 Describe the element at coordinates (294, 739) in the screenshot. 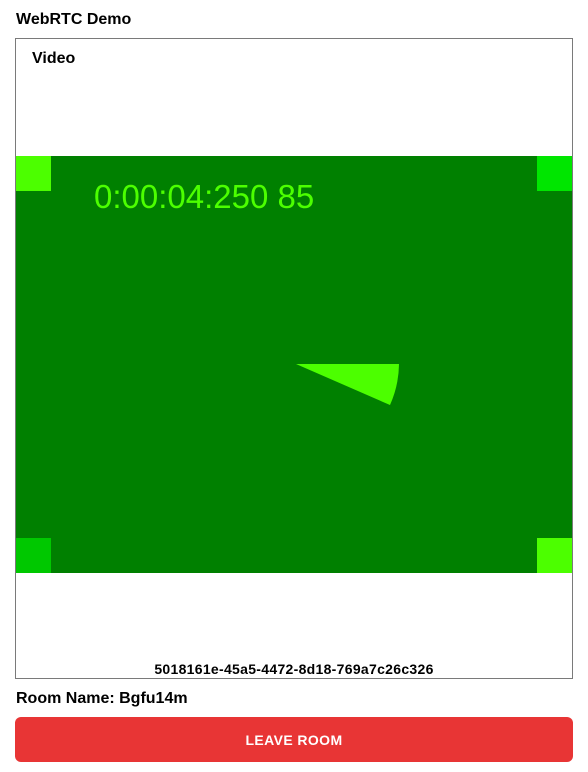

I see `leave-room-button: LEAVE ROOM` at that location.